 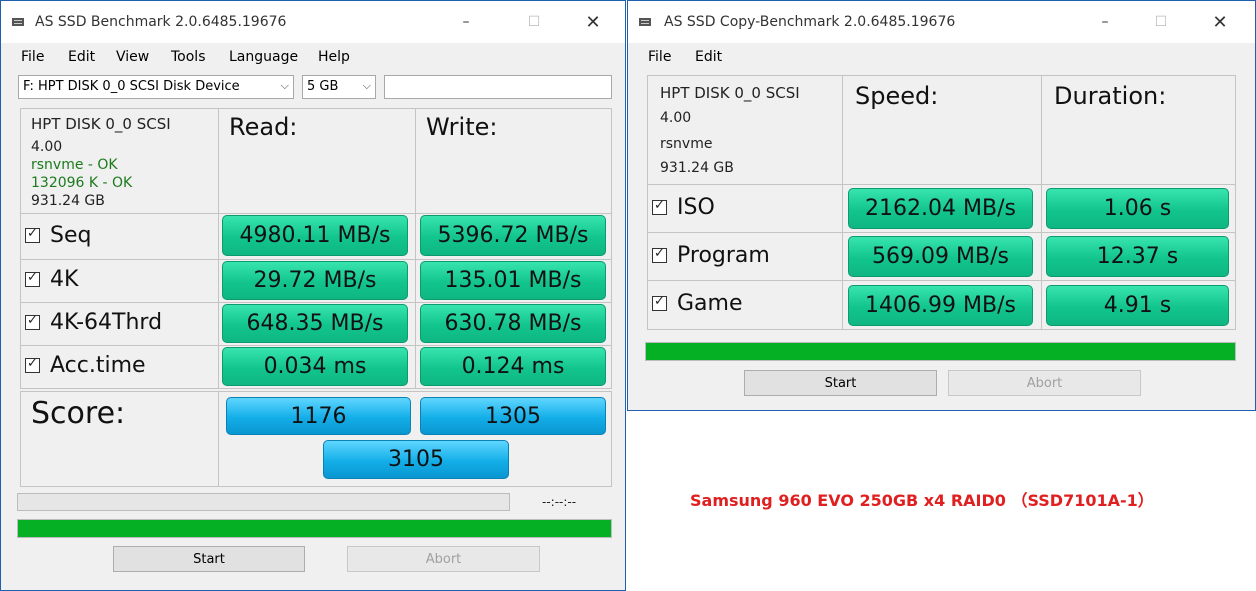 I want to click on program-duration-value: 12.37 s, so click(x=1137, y=256).